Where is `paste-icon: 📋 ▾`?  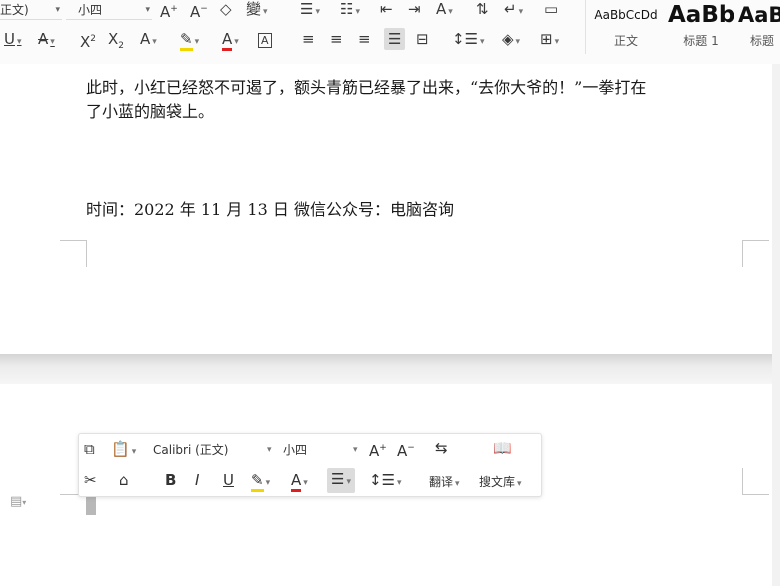
paste-icon: 📋 ▾ is located at coordinates (123, 450).